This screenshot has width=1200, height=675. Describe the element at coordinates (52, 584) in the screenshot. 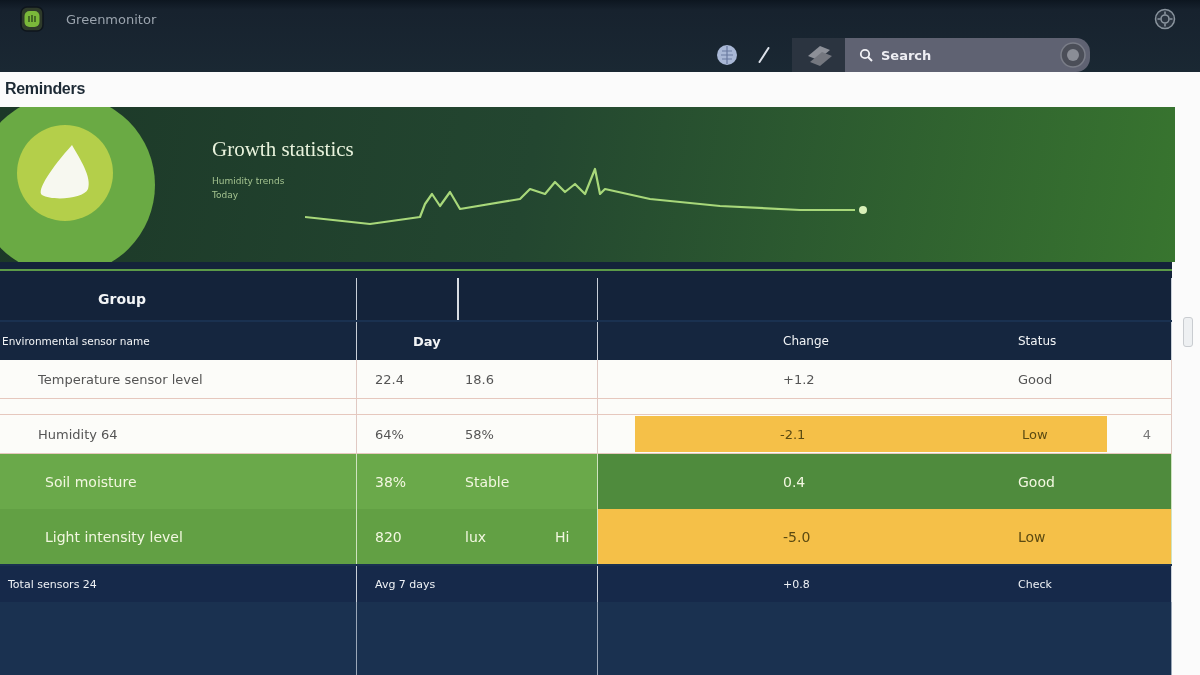

I see `table-cell-text: Total sensors 24` at that location.